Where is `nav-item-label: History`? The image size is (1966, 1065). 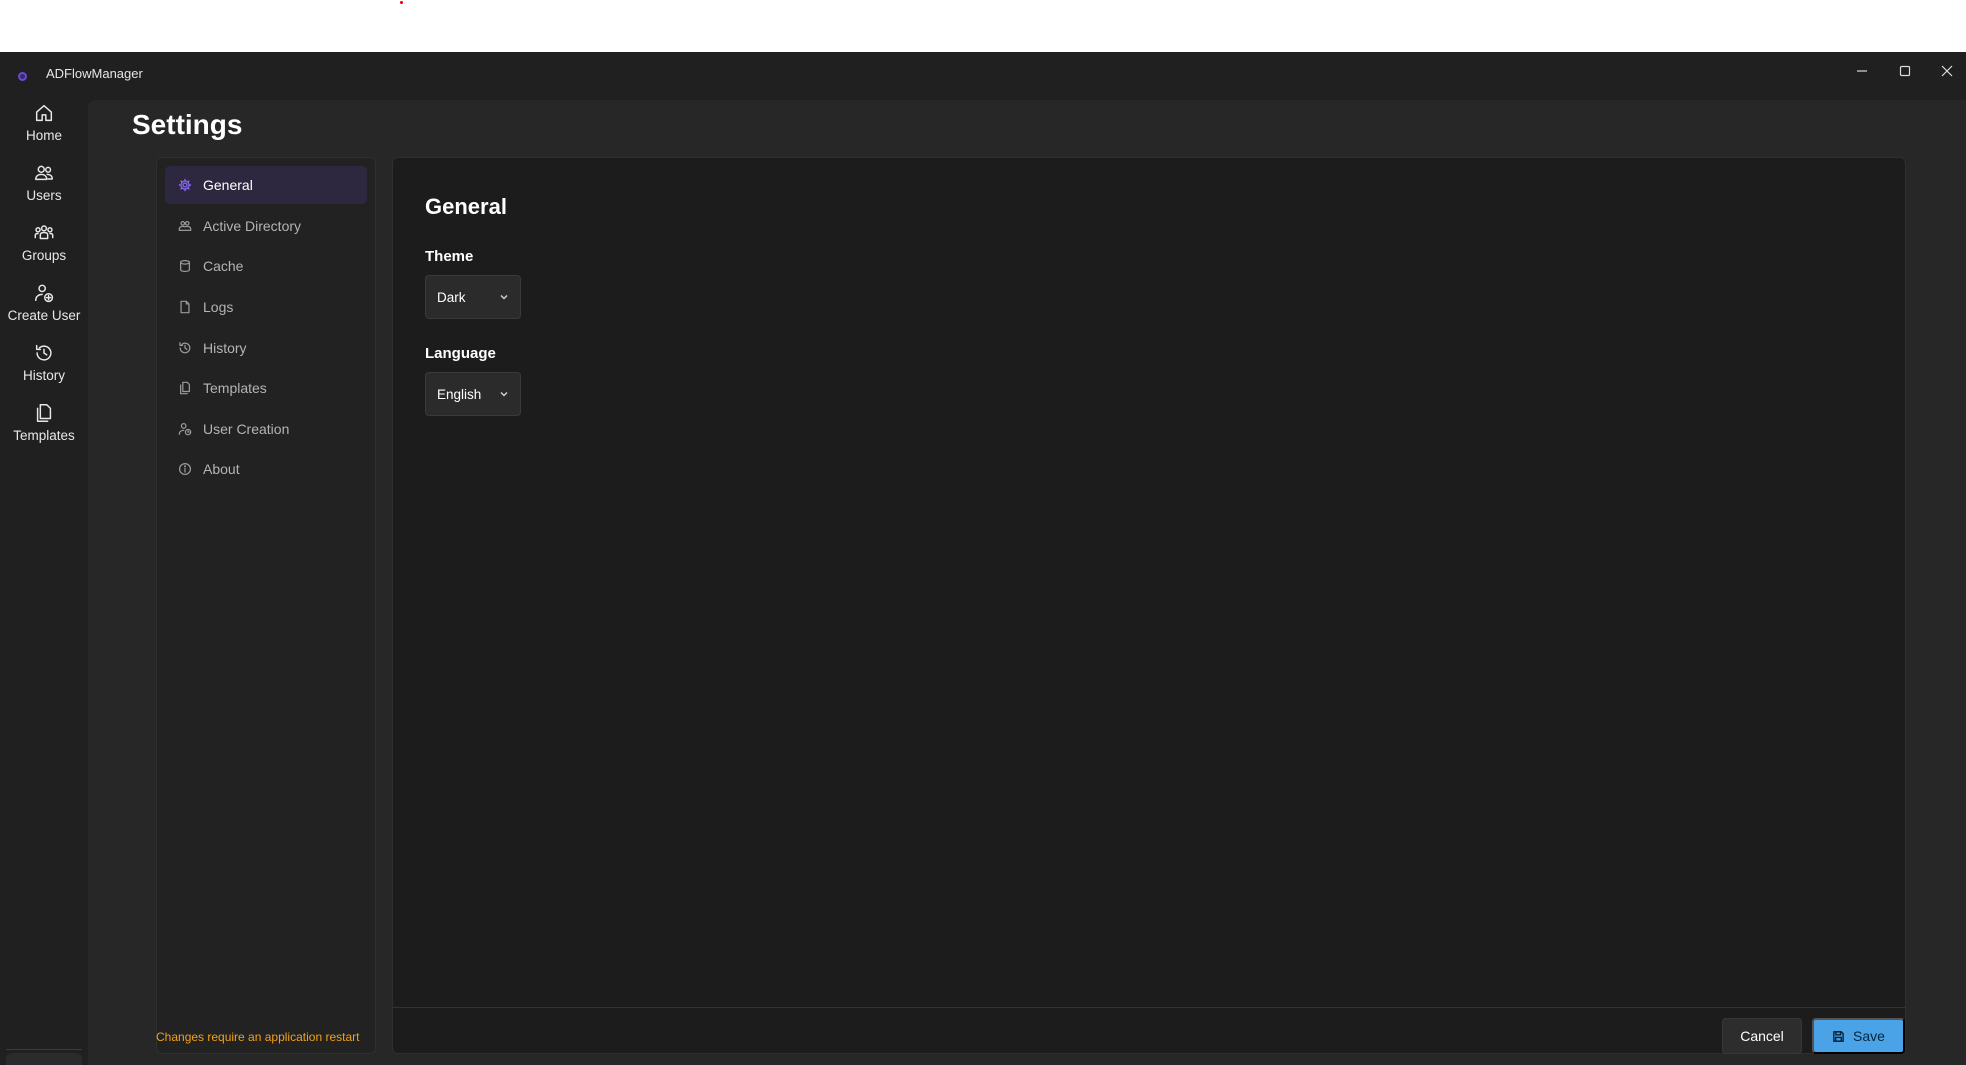 nav-item-label: History is located at coordinates (43, 375).